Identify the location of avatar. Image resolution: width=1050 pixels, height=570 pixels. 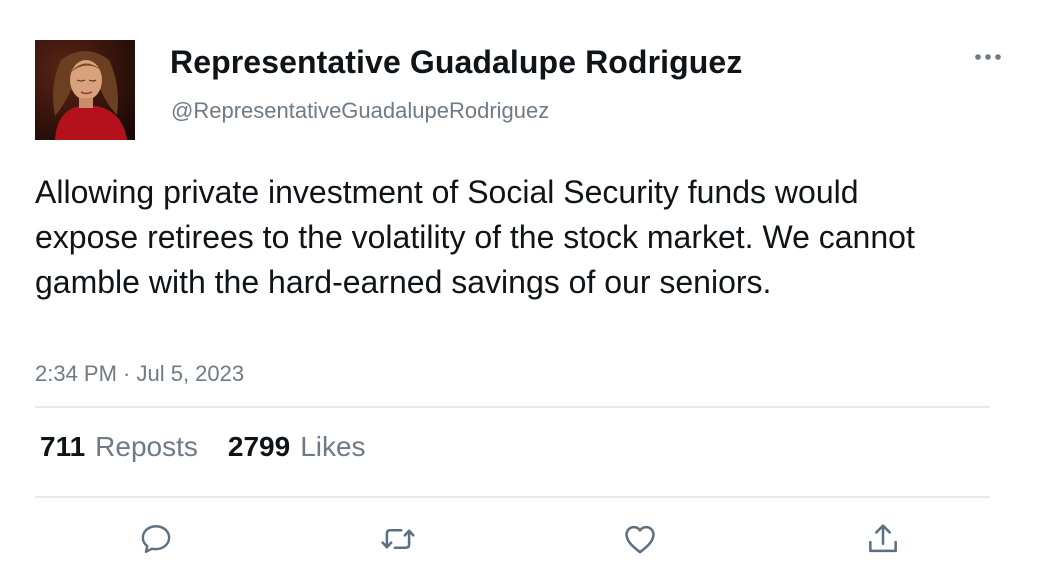
(85, 90).